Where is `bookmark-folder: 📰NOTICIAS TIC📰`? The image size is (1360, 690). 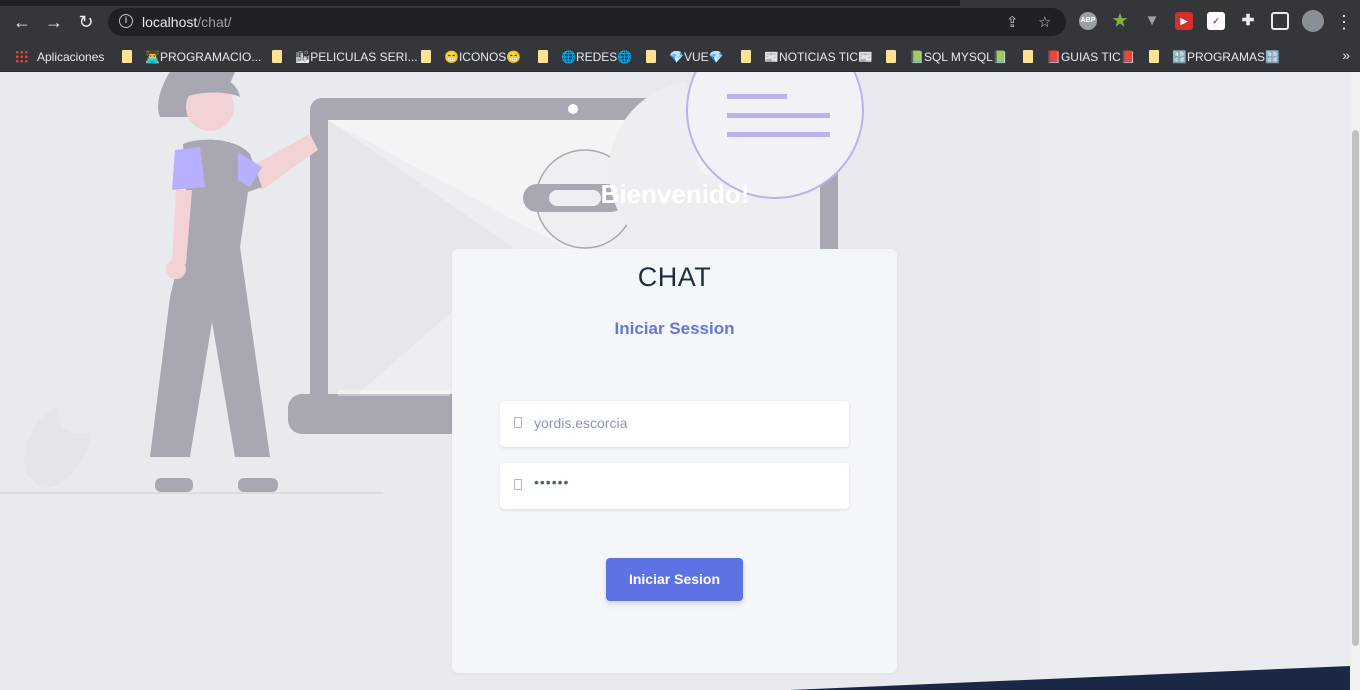
bookmark-folder: 📰NOTICIAS TIC📰 is located at coordinates (807, 57).